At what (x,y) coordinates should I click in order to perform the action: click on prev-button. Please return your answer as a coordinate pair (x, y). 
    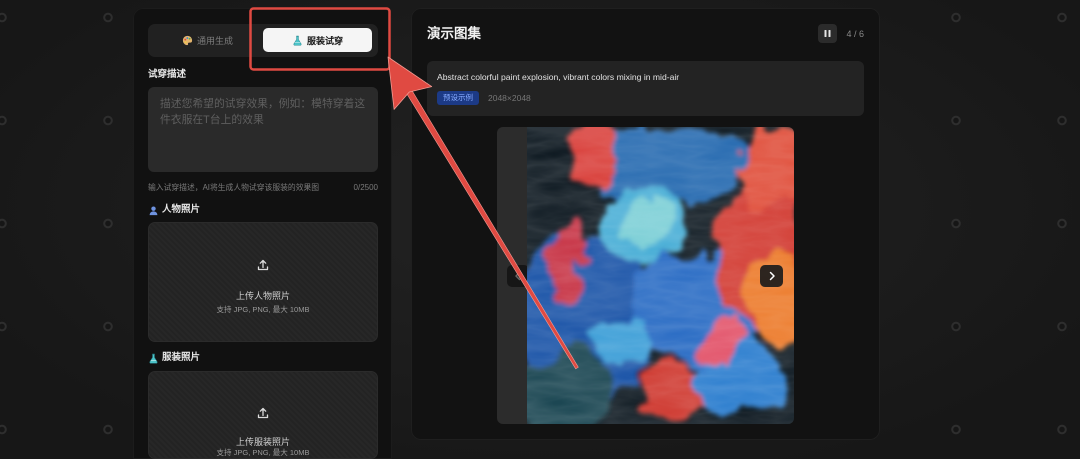
    Looking at the image, I should click on (518, 276).